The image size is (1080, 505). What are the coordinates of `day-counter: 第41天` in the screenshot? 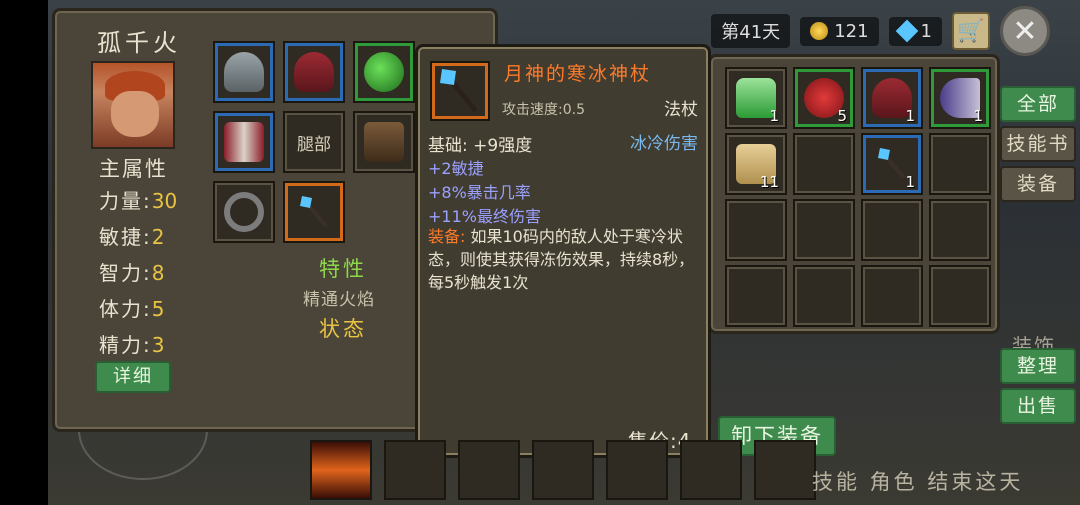 It's located at (751, 31).